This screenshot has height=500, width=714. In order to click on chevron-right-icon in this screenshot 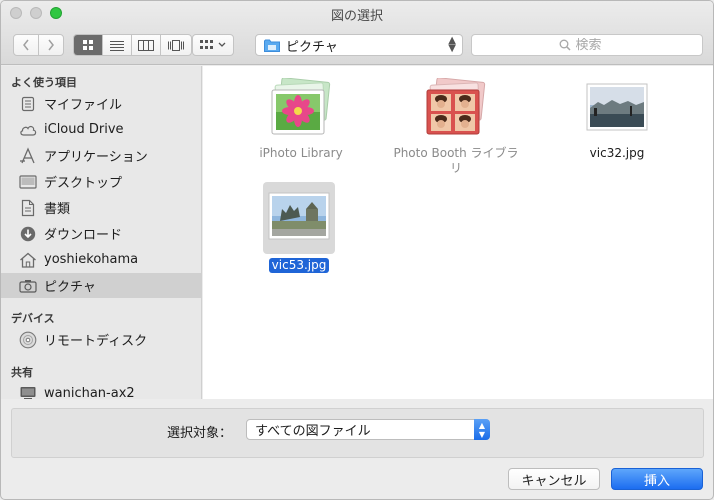, I will do `click(51, 45)`.